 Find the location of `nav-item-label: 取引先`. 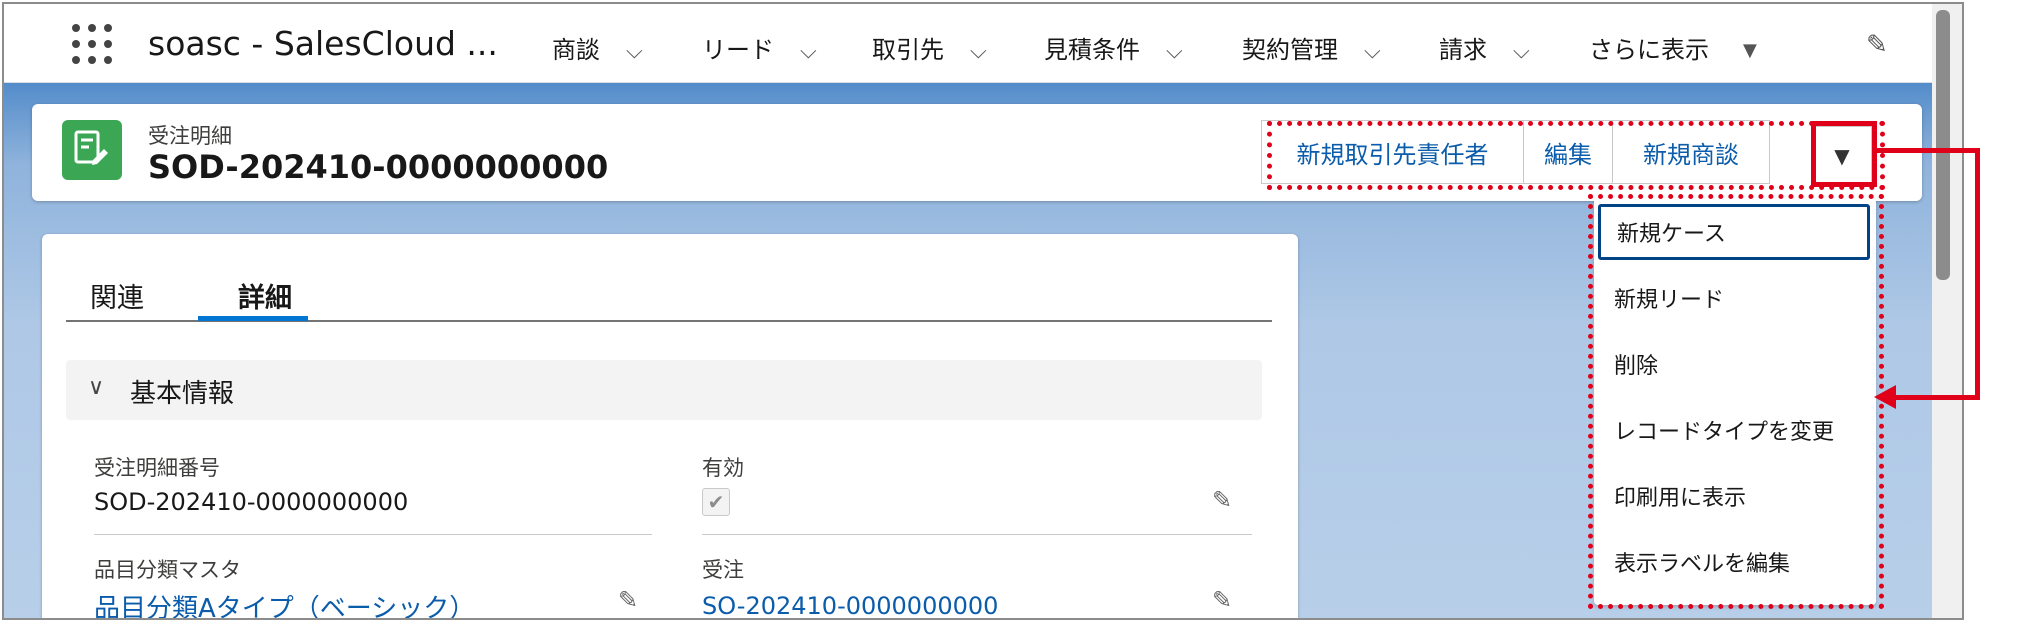

nav-item-label: 取引先 is located at coordinates (908, 50).